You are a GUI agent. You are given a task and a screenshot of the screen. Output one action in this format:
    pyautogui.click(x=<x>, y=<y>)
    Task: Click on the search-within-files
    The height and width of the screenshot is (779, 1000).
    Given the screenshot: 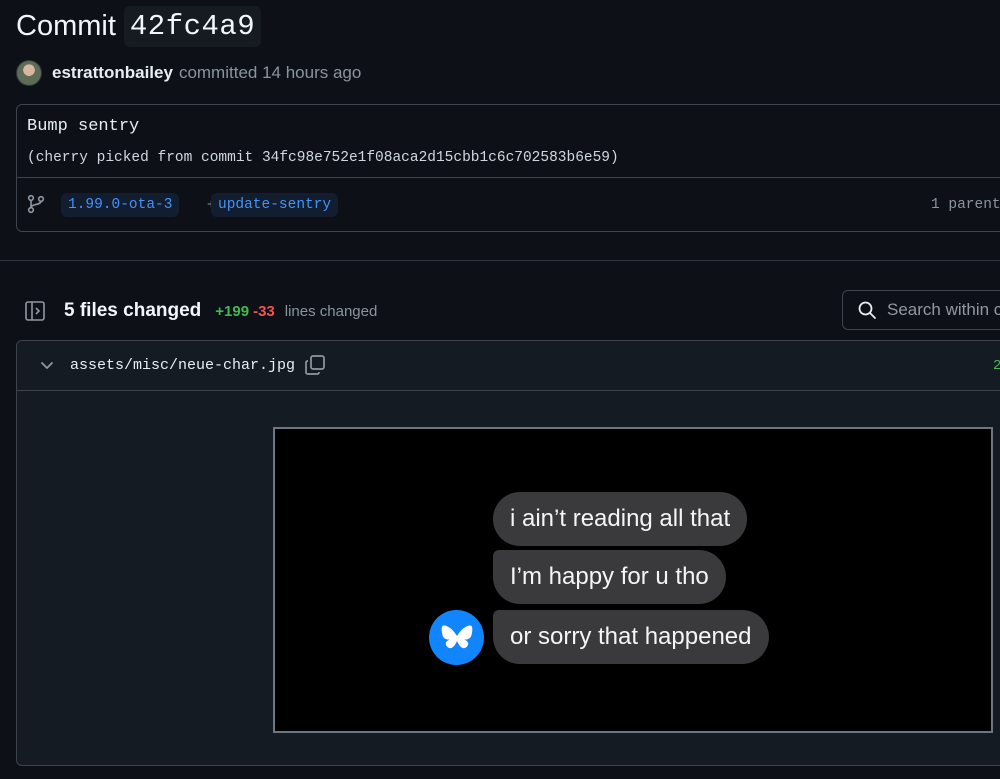 What is the action you would take?
    pyautogui.click(x=921, y=310)
    